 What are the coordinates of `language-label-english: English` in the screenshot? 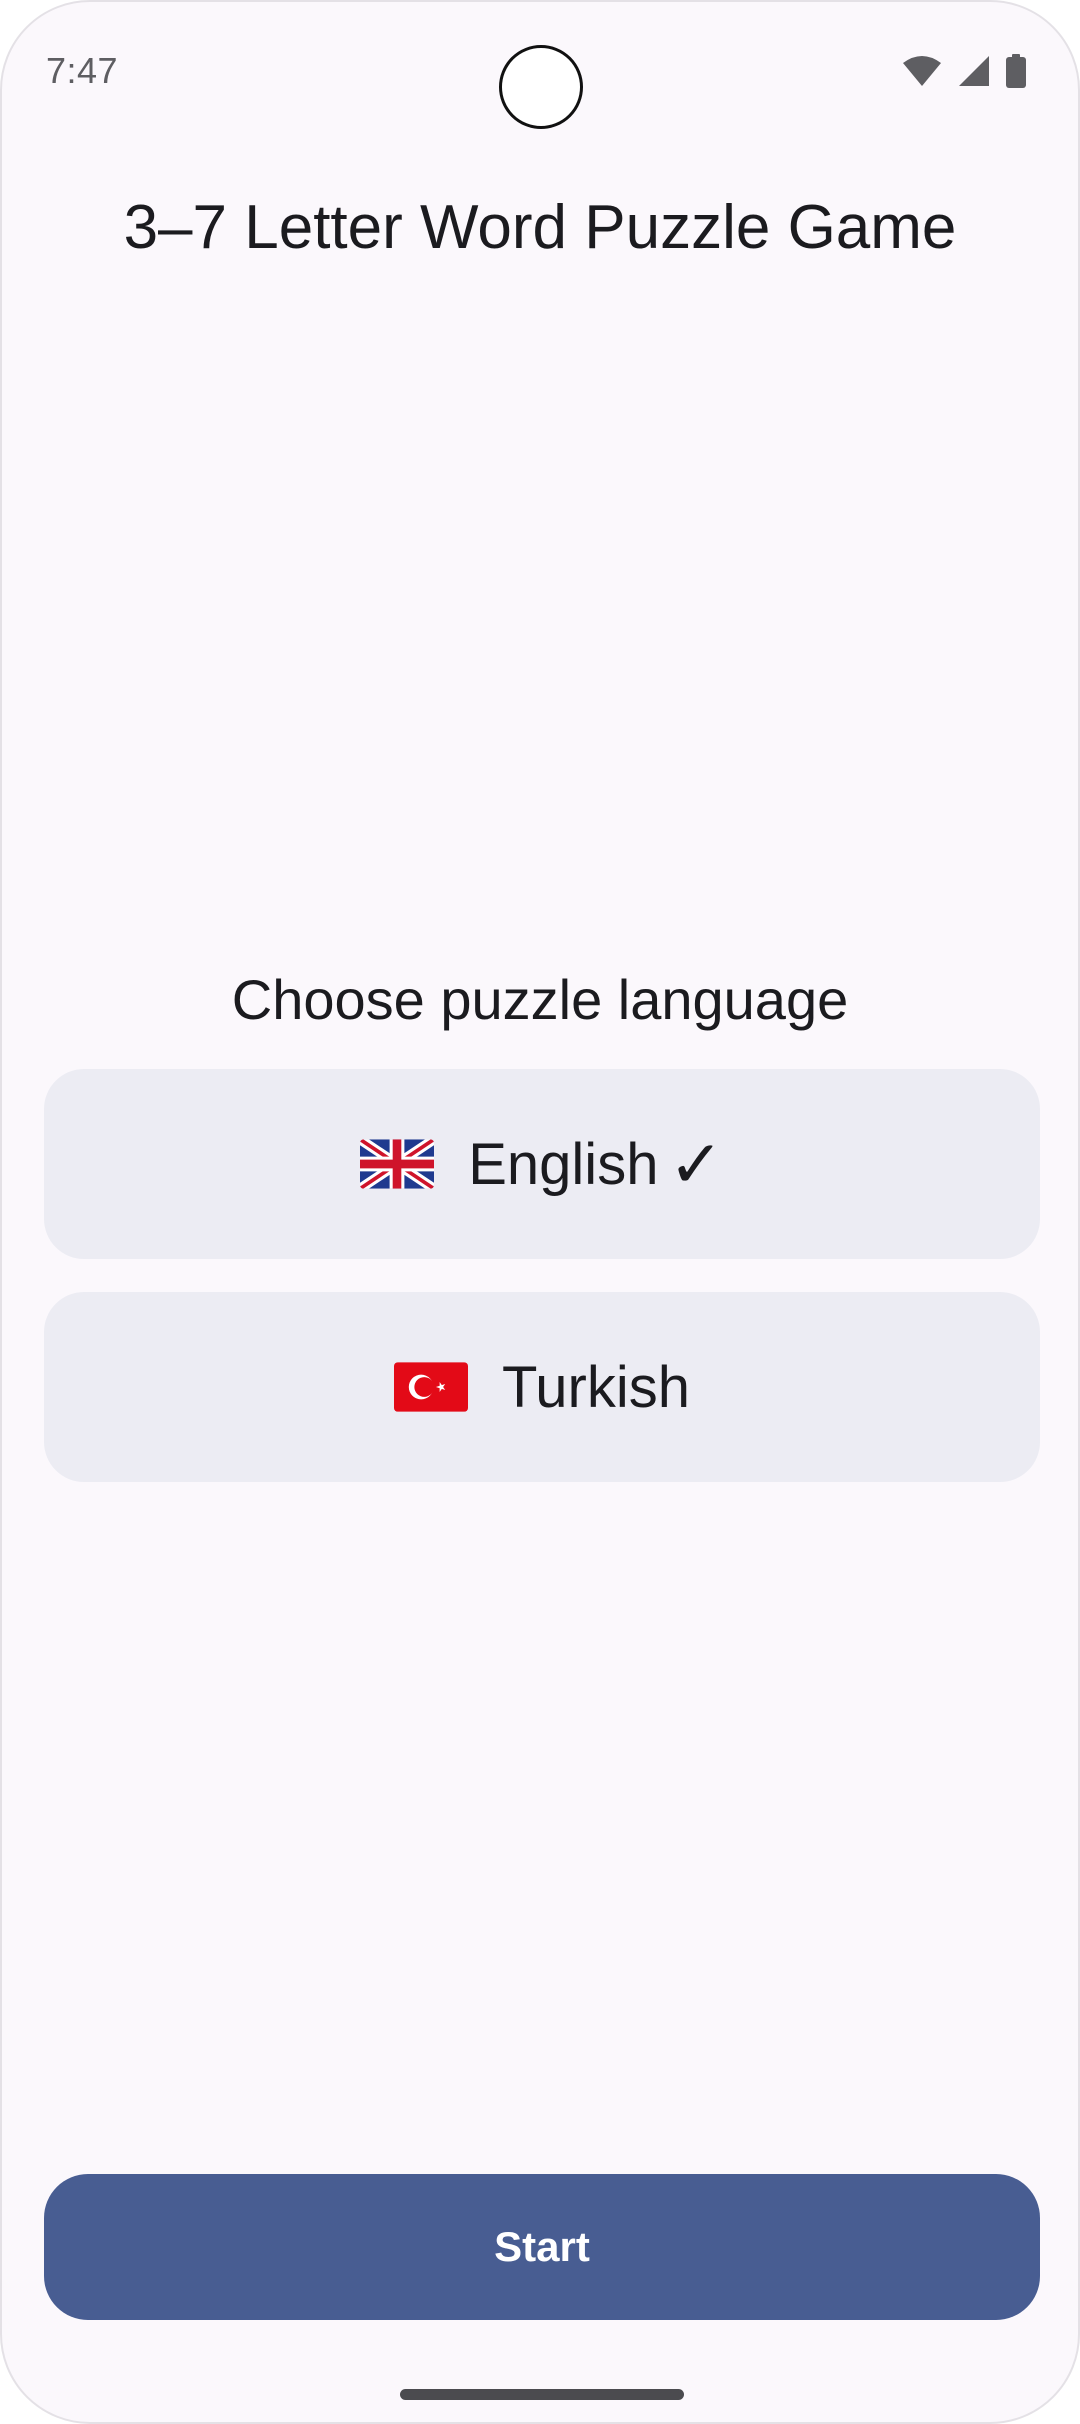 It's located at (563, 1164).